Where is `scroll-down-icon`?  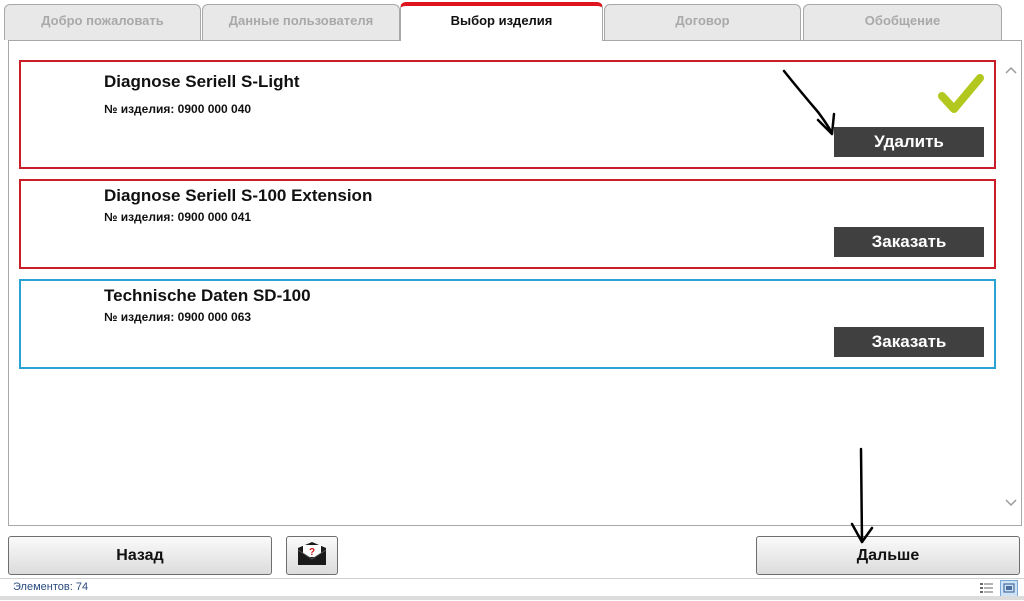 scroll-down-icon is located at coordinates (1011, 503).